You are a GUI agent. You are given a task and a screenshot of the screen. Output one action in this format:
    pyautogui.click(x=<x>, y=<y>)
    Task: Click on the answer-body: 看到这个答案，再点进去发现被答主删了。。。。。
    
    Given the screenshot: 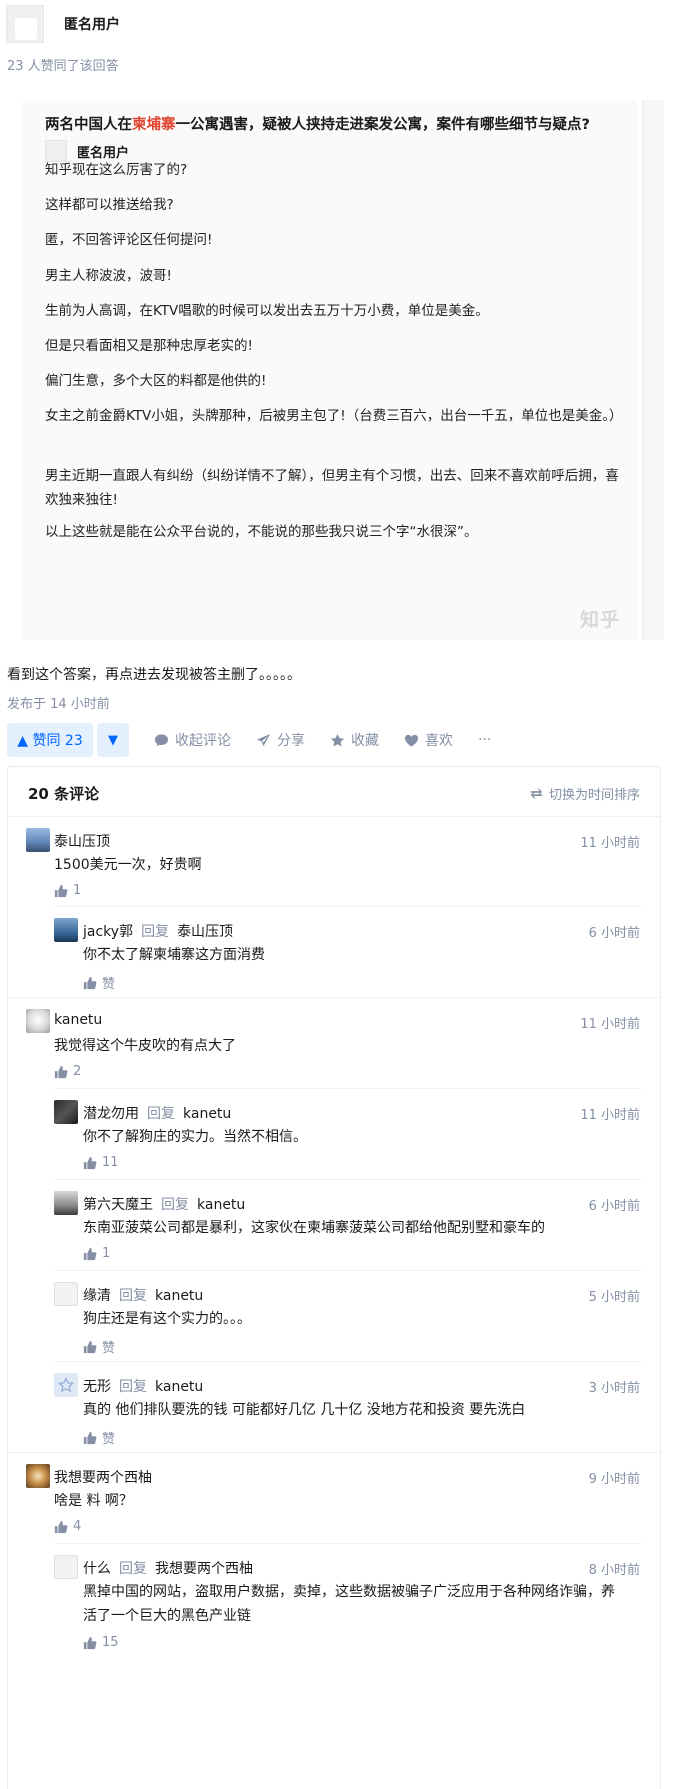 What is the action you would take?
    pyautogui.click(x=154, y=675)
    